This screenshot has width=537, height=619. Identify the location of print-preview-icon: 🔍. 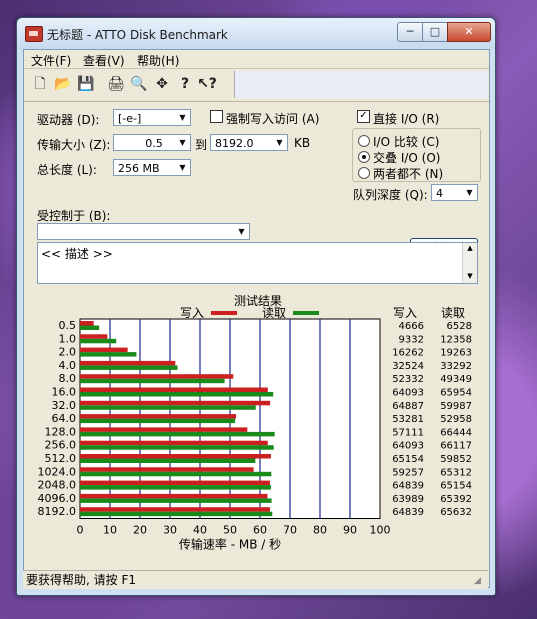
(139, 84).